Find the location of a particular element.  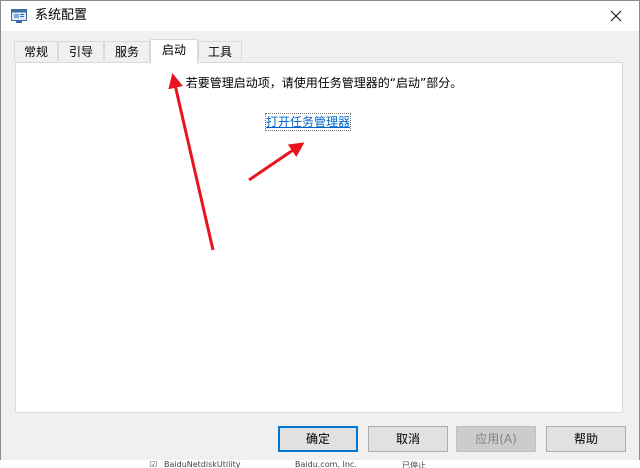

background-row-status: 已停止 is located at coordinates (414, 464).